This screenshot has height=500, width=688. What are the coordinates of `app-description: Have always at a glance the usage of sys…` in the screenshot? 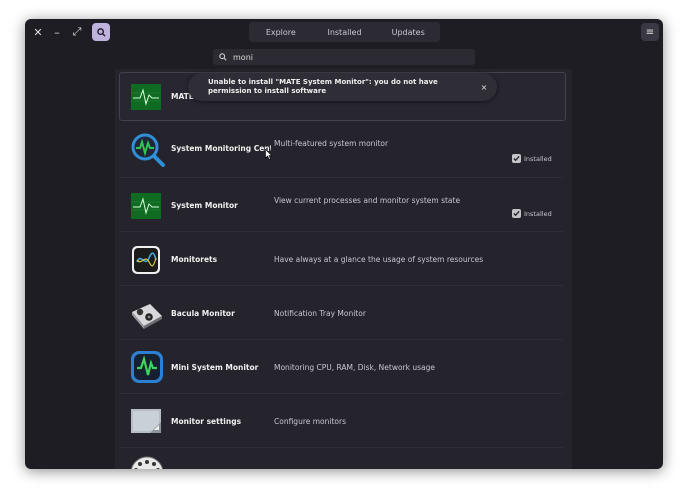 It's located at (379, 259).